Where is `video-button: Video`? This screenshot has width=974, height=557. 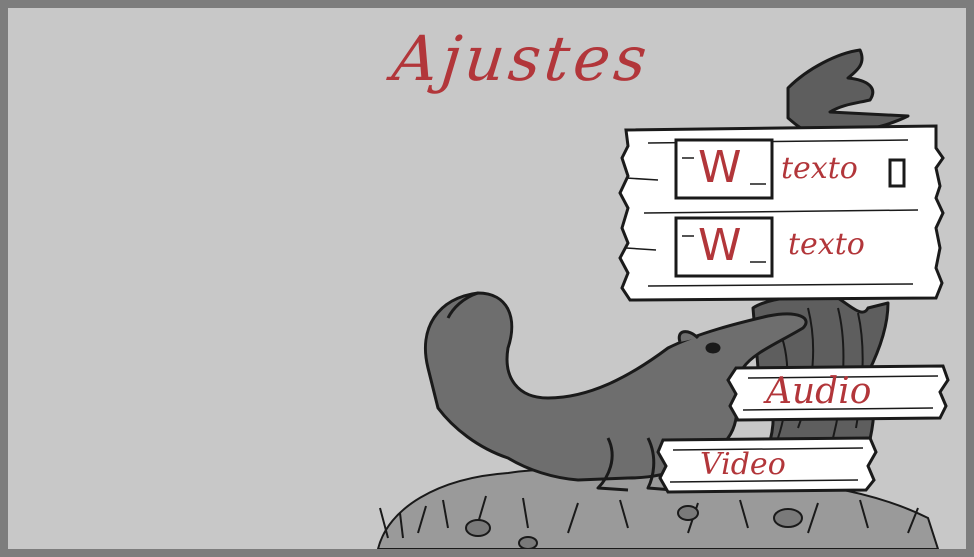
video-button: Video is located at coordinates (767, 465).